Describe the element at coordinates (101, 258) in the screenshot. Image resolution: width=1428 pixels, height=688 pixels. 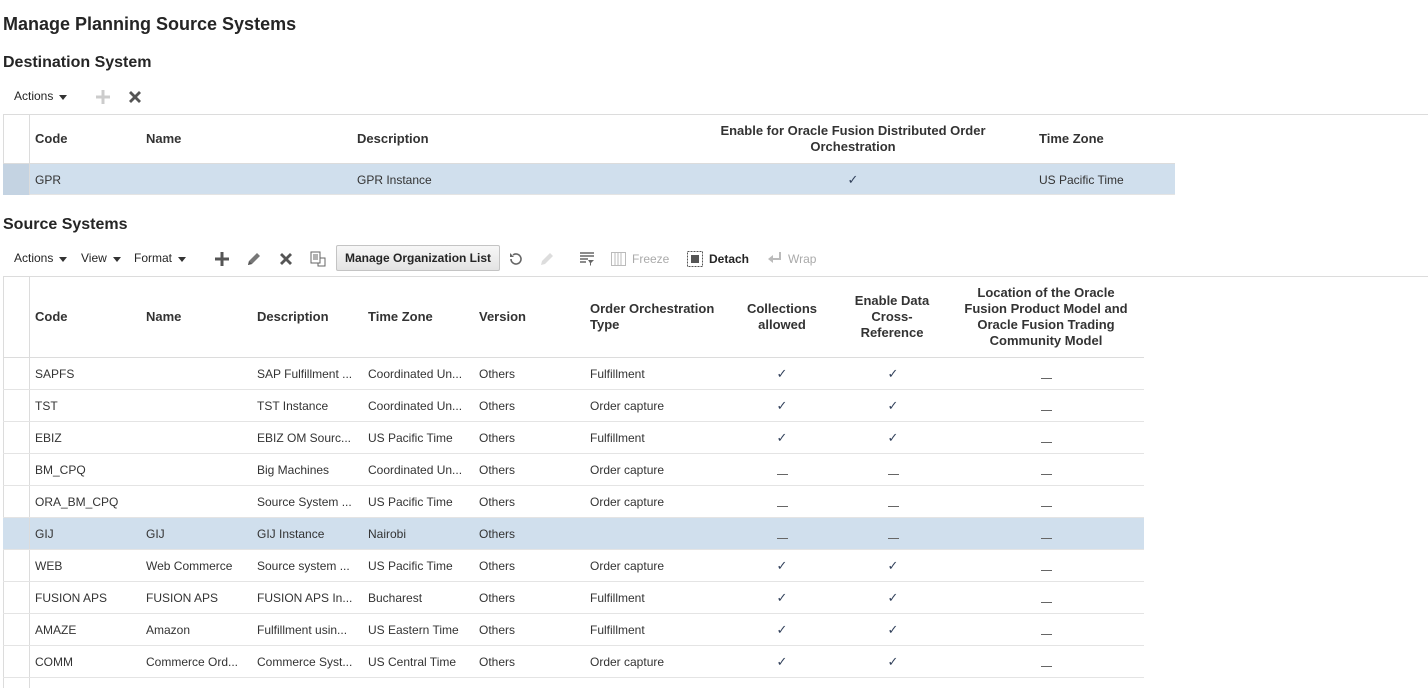
I see `view-menu: View` at that location.